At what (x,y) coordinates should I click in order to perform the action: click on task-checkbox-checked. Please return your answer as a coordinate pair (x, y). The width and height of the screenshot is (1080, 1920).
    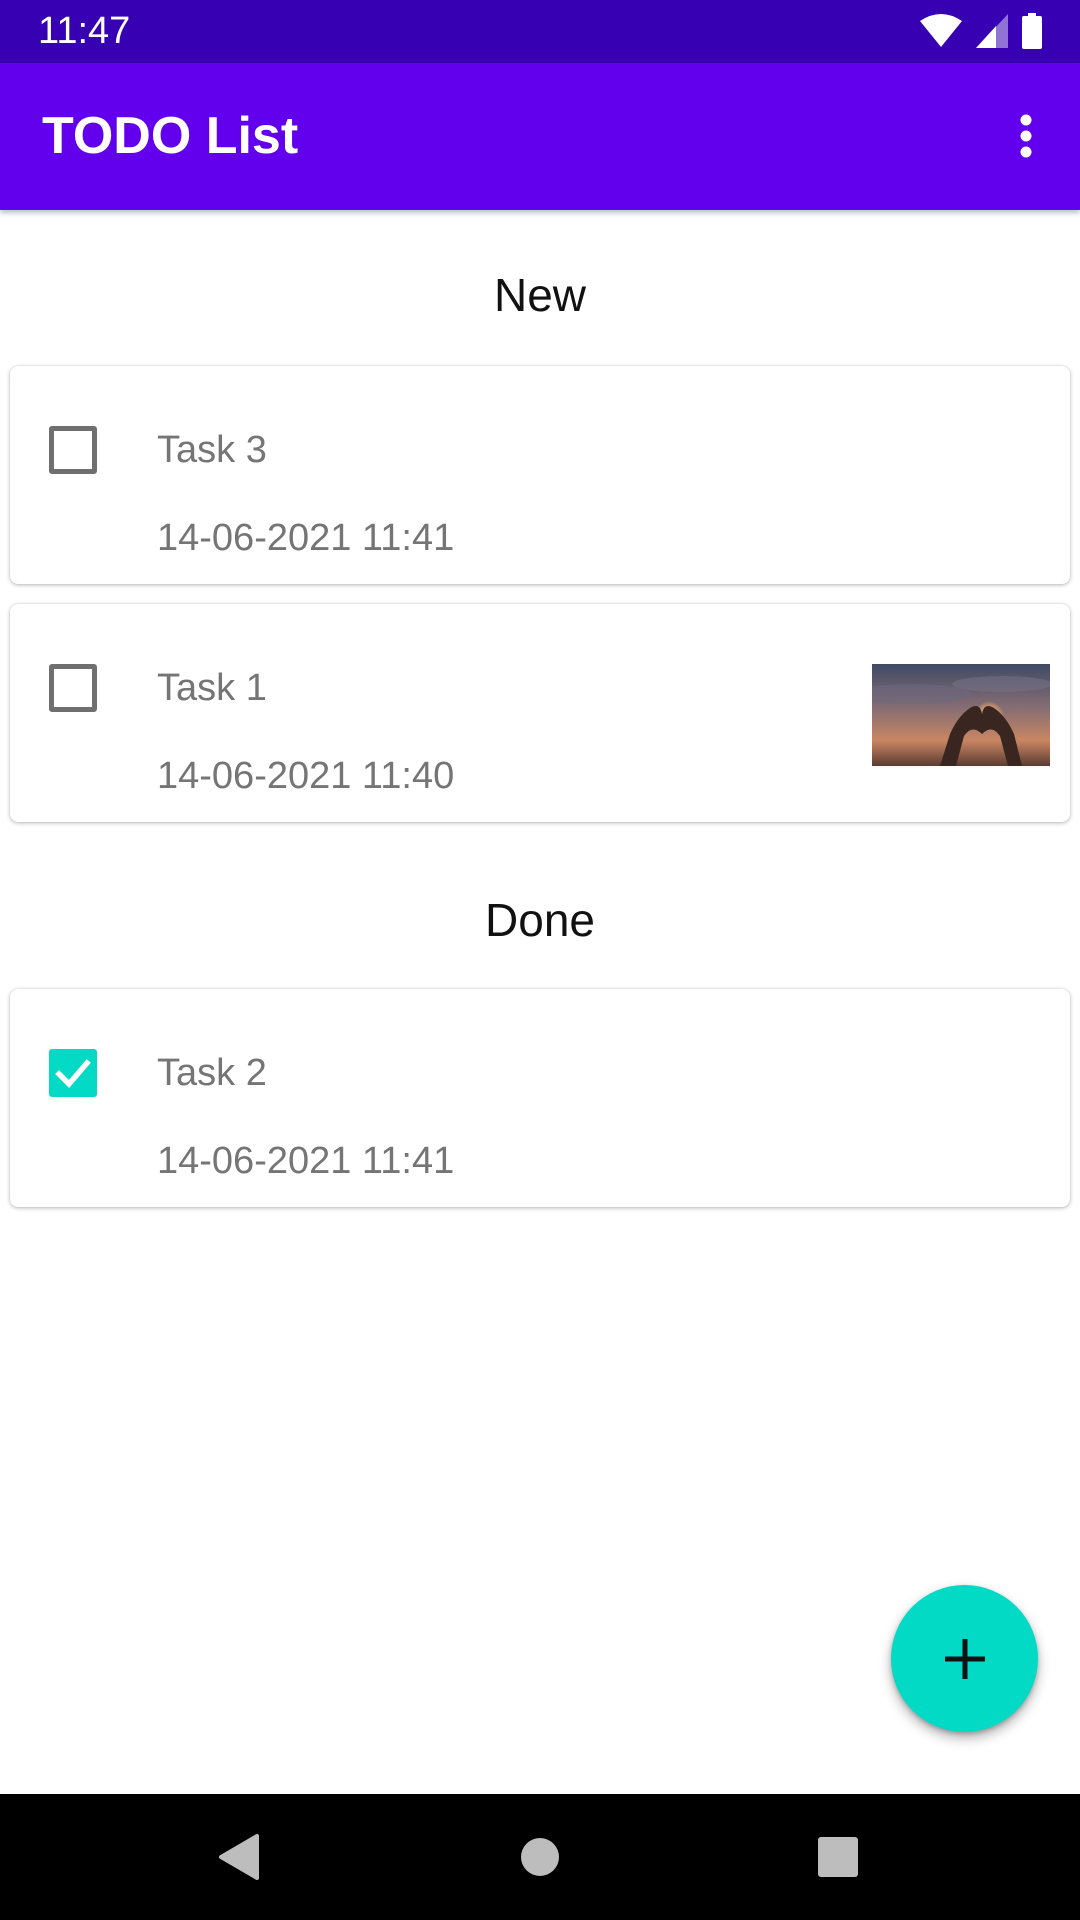
    Looking at the image, I should click on (73, 1073).